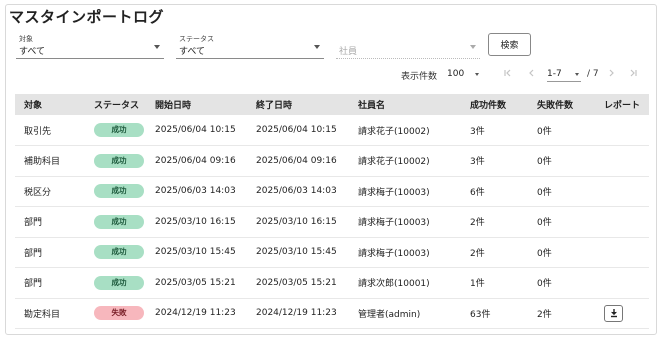  Describe the element at coordinates (196, 313) in the screenshot. I see `cell-start: 2024/12/19 11:23` at that location.